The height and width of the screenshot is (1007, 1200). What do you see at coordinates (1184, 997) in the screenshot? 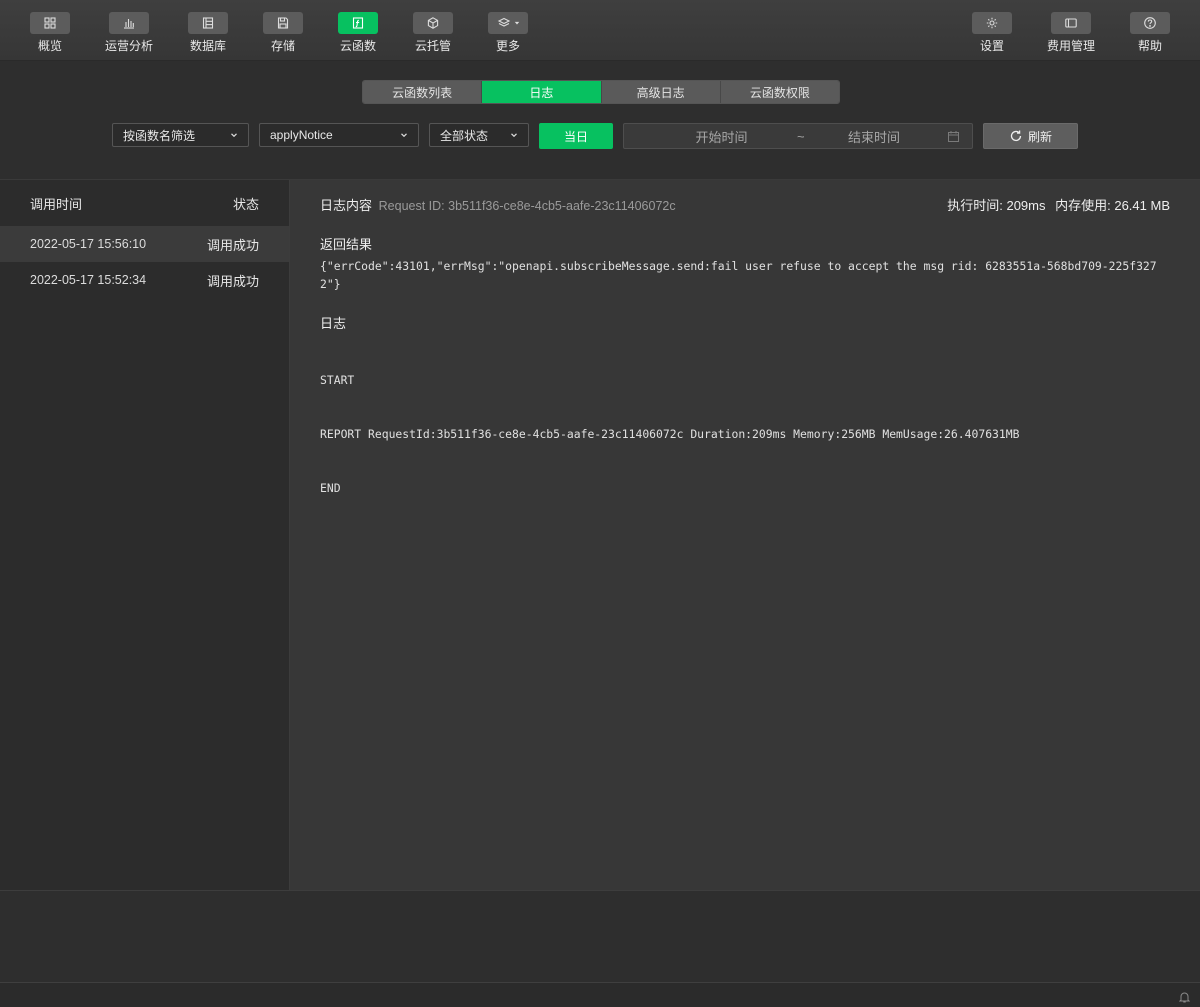
I see `bell-icon` at bounding box center [1184, 997].